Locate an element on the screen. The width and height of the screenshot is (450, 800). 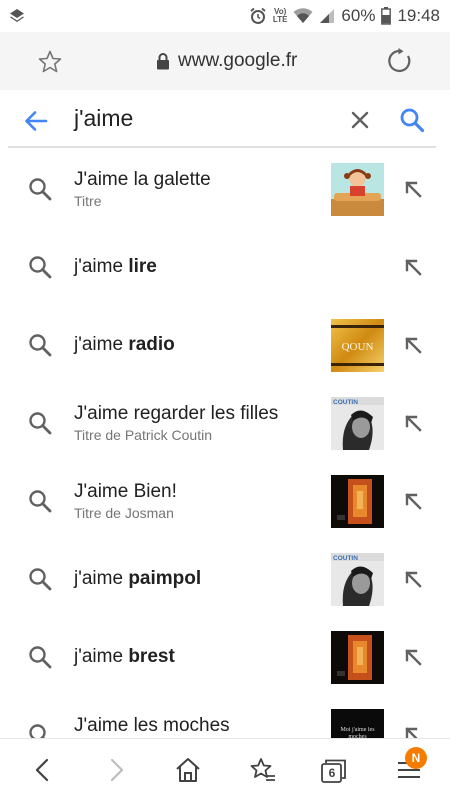
reload-icon is located at coordinates (400, 61).